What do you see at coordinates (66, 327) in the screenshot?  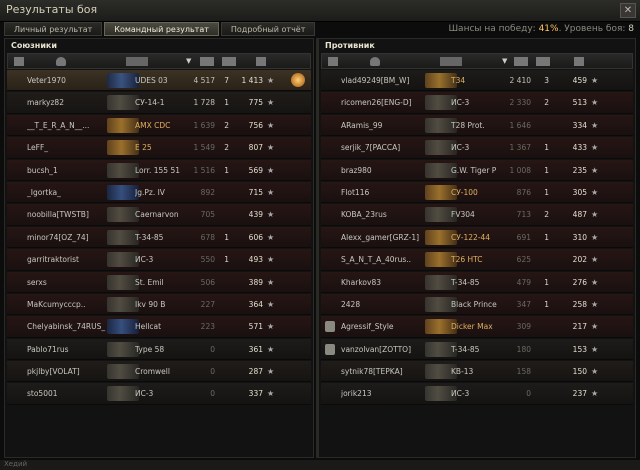 I see `player-name: Chelyabinsk_74RUS_` at bounding box center [66, 327].